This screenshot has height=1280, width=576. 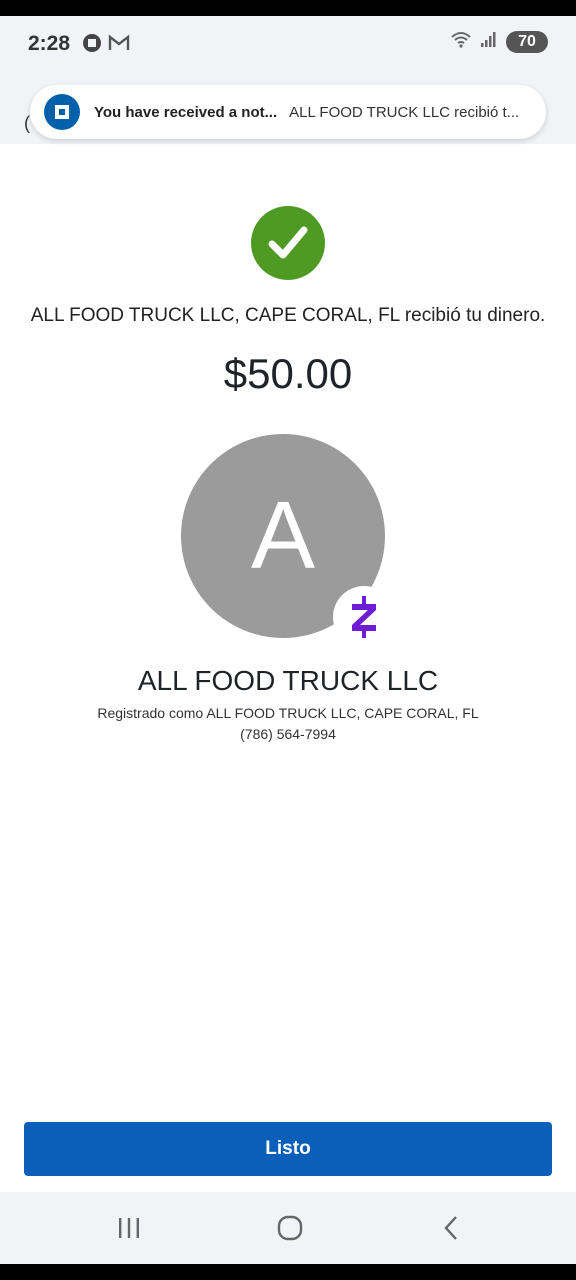 What do you see at coordinates (27, 123) in the screenshot?
I see `partial-header-glyph: (` at bounding box center [27, 123].